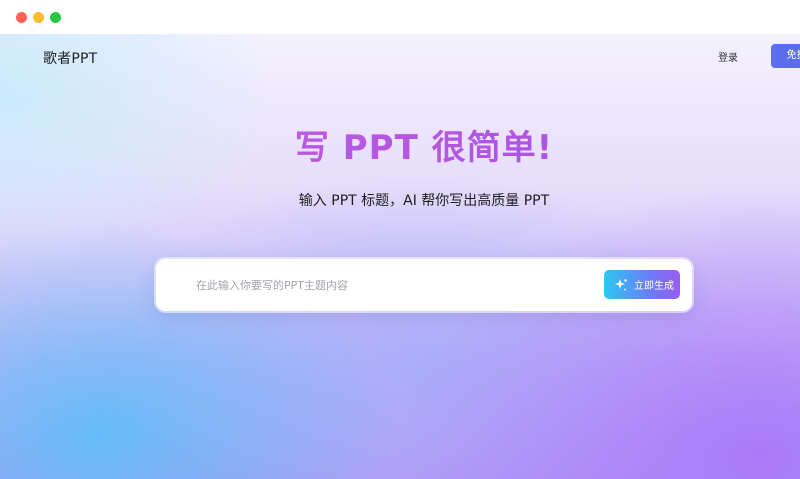 The image size is (800, 479). I want to click on ppt-topic-input, so click(396, 285).